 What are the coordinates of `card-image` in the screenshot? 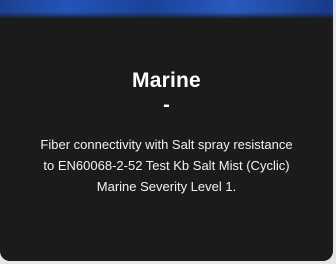 It's located at (166, 9).